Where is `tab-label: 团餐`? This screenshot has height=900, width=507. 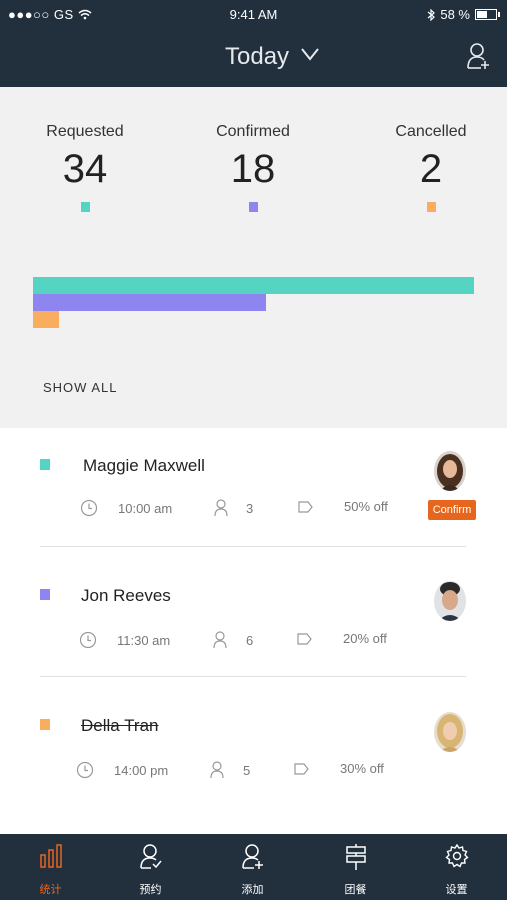
tab-label: 团餐 is located at coordinates (355, 890).